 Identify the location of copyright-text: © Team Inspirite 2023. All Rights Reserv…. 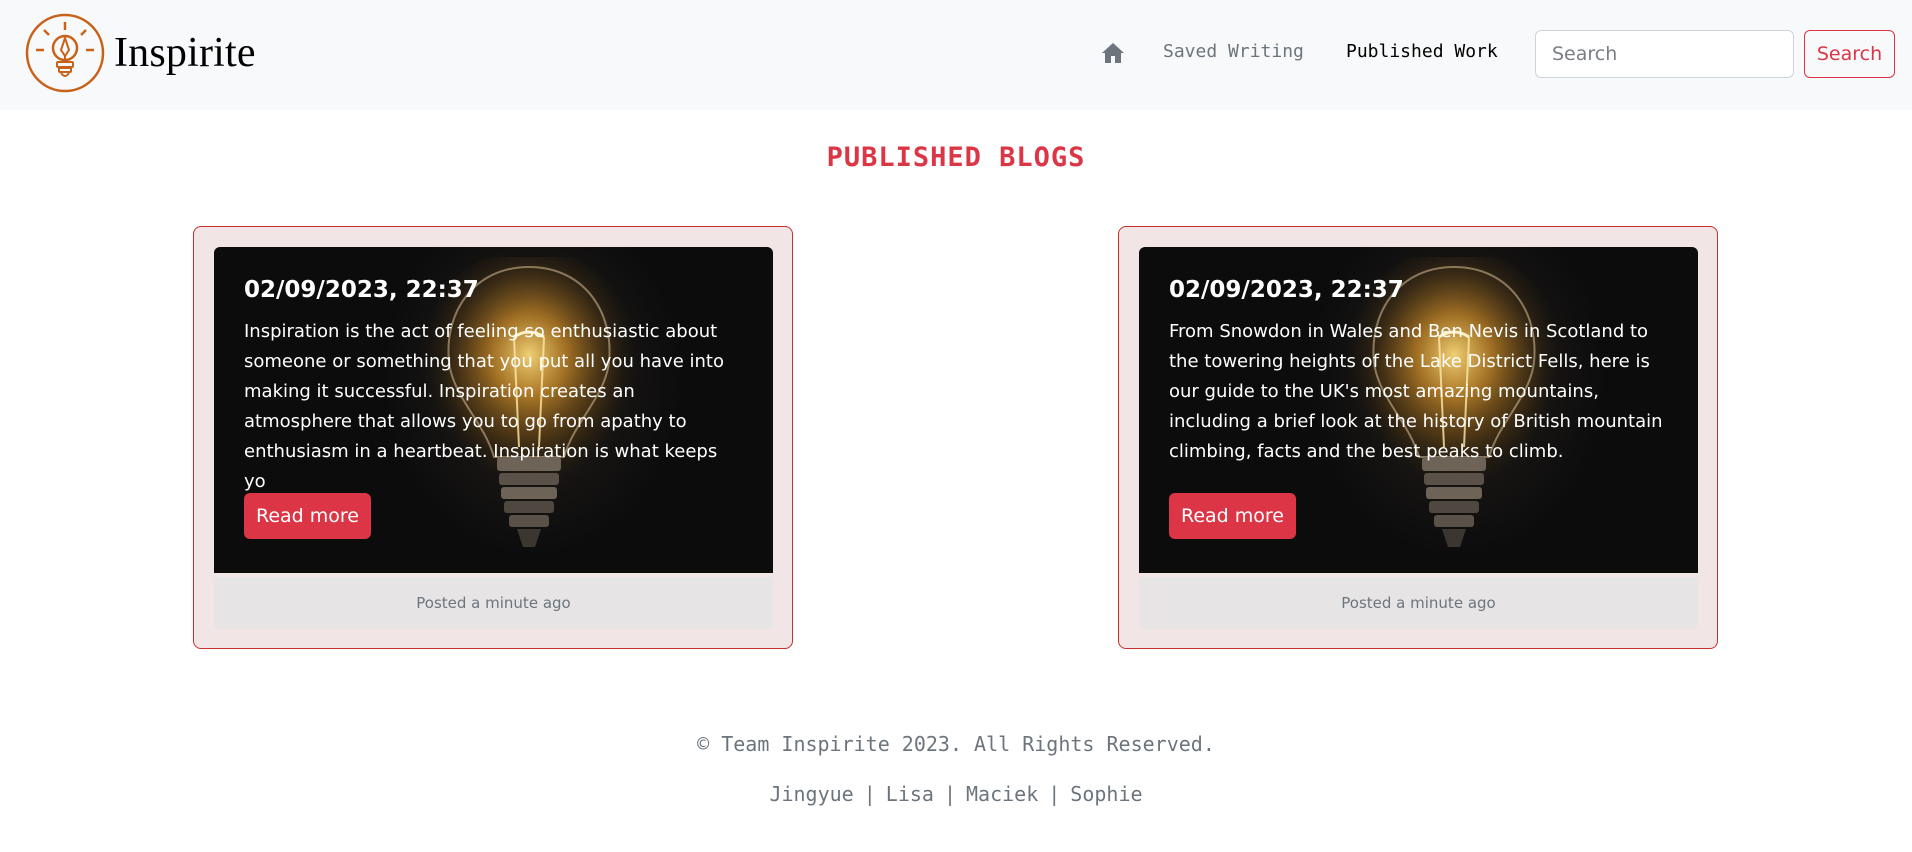
(956, 744).